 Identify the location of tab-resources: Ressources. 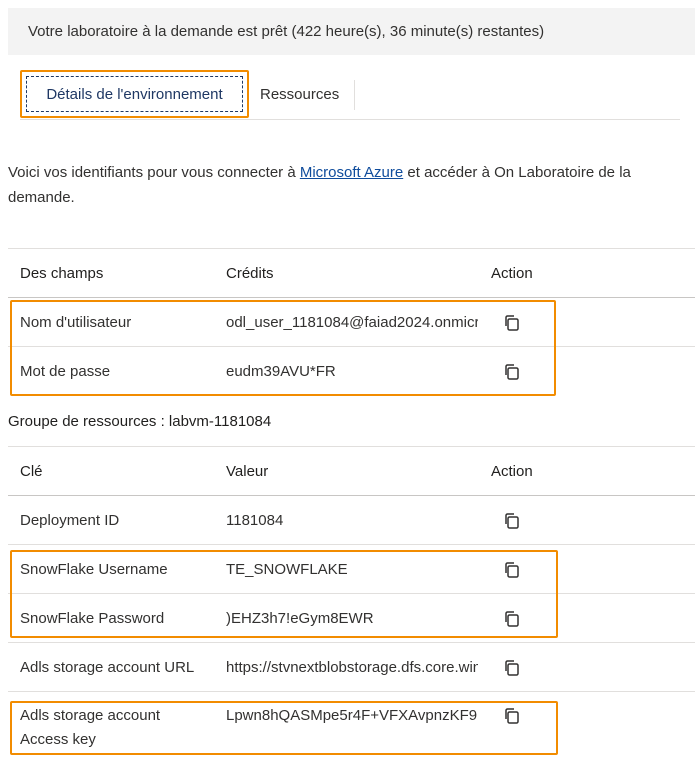
(308, 95).